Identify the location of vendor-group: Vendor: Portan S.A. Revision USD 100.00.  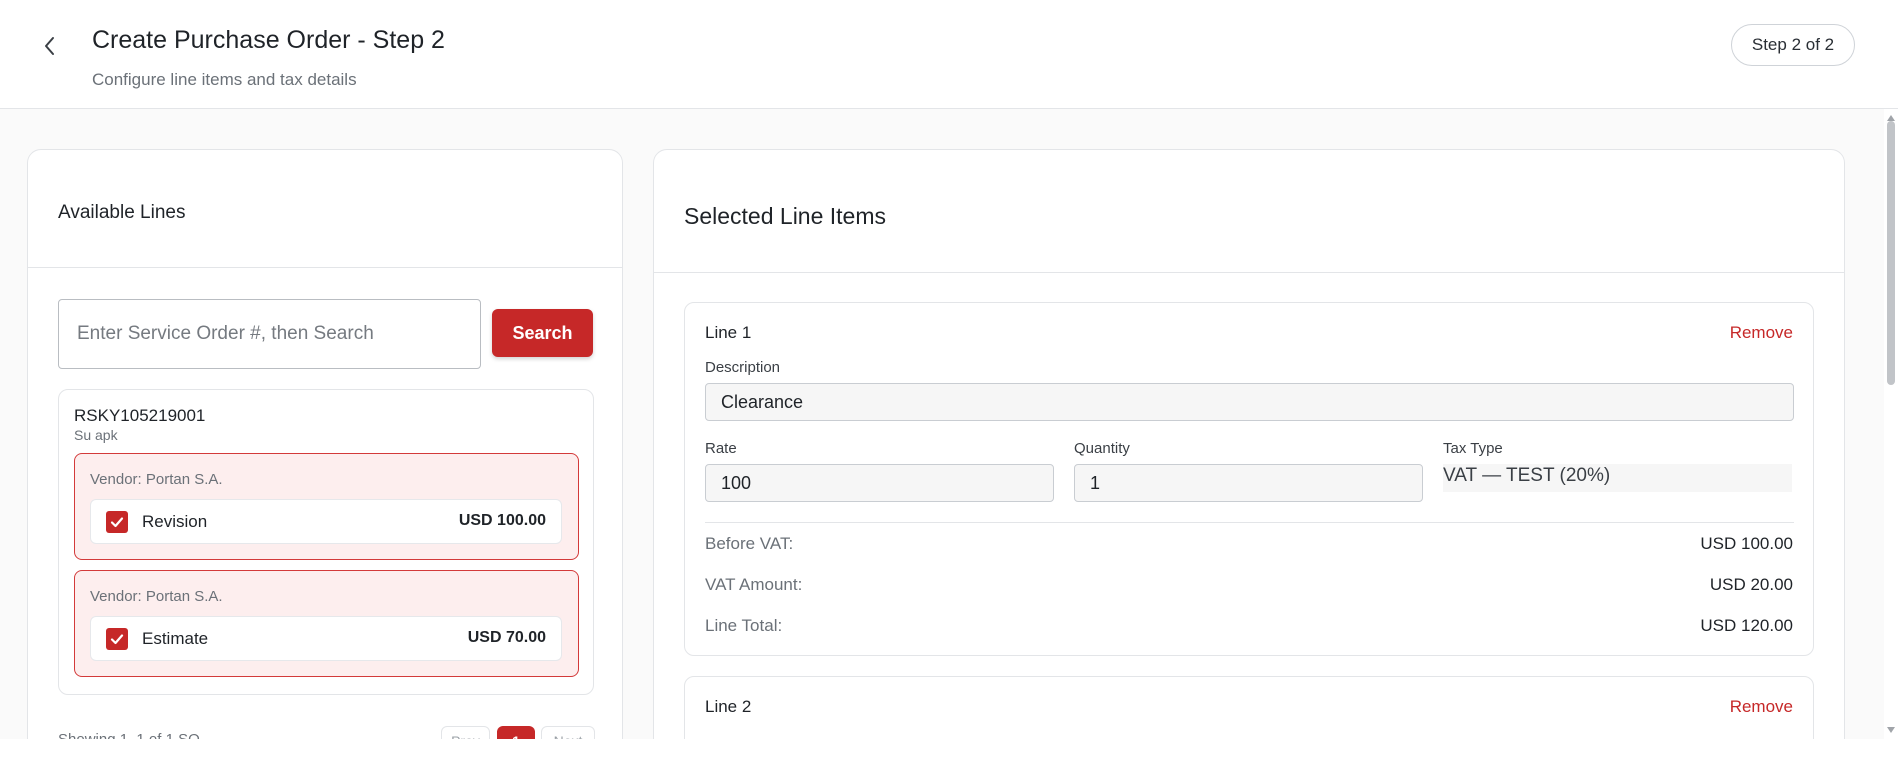
(326, 506).